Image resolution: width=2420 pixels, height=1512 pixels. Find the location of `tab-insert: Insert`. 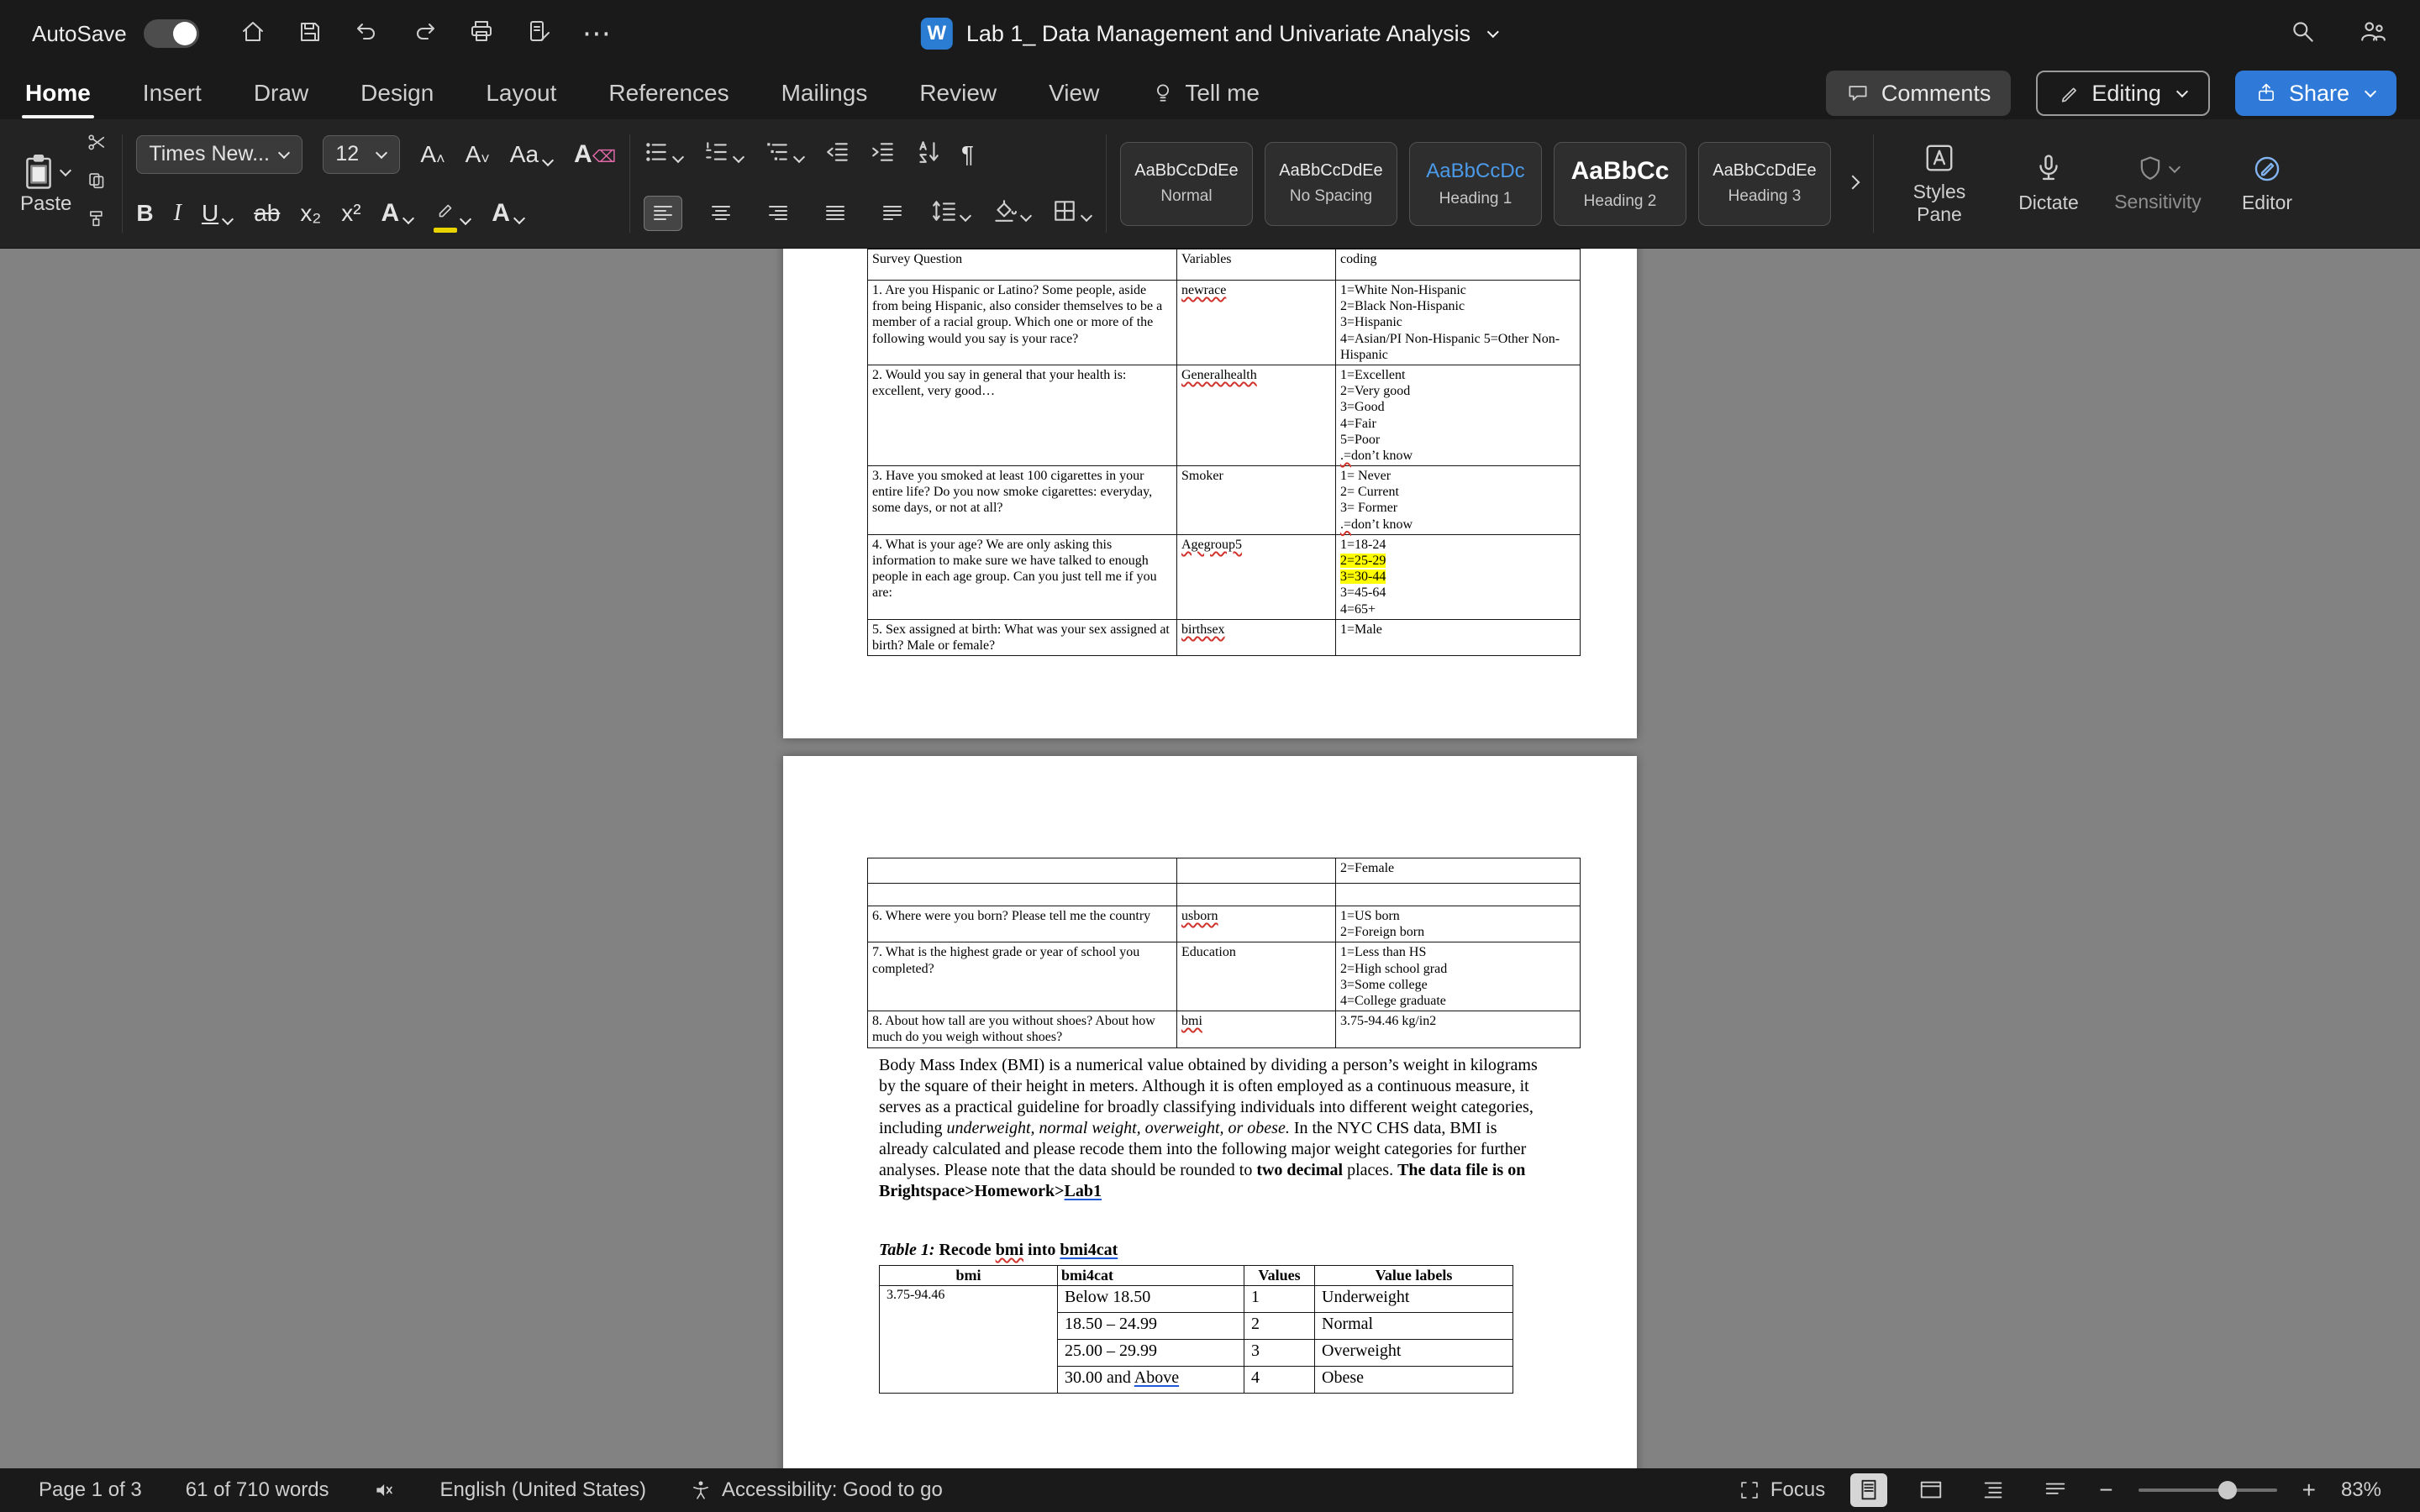

tab-insert: Insert is located at coordinates (172, 93).